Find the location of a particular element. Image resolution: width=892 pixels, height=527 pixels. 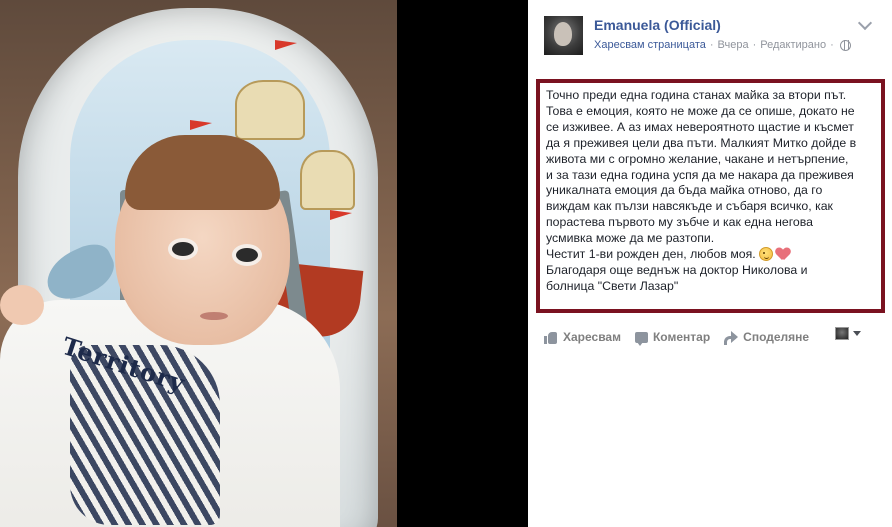

edited-label: Редактирано is located at coordinates (793, 45).